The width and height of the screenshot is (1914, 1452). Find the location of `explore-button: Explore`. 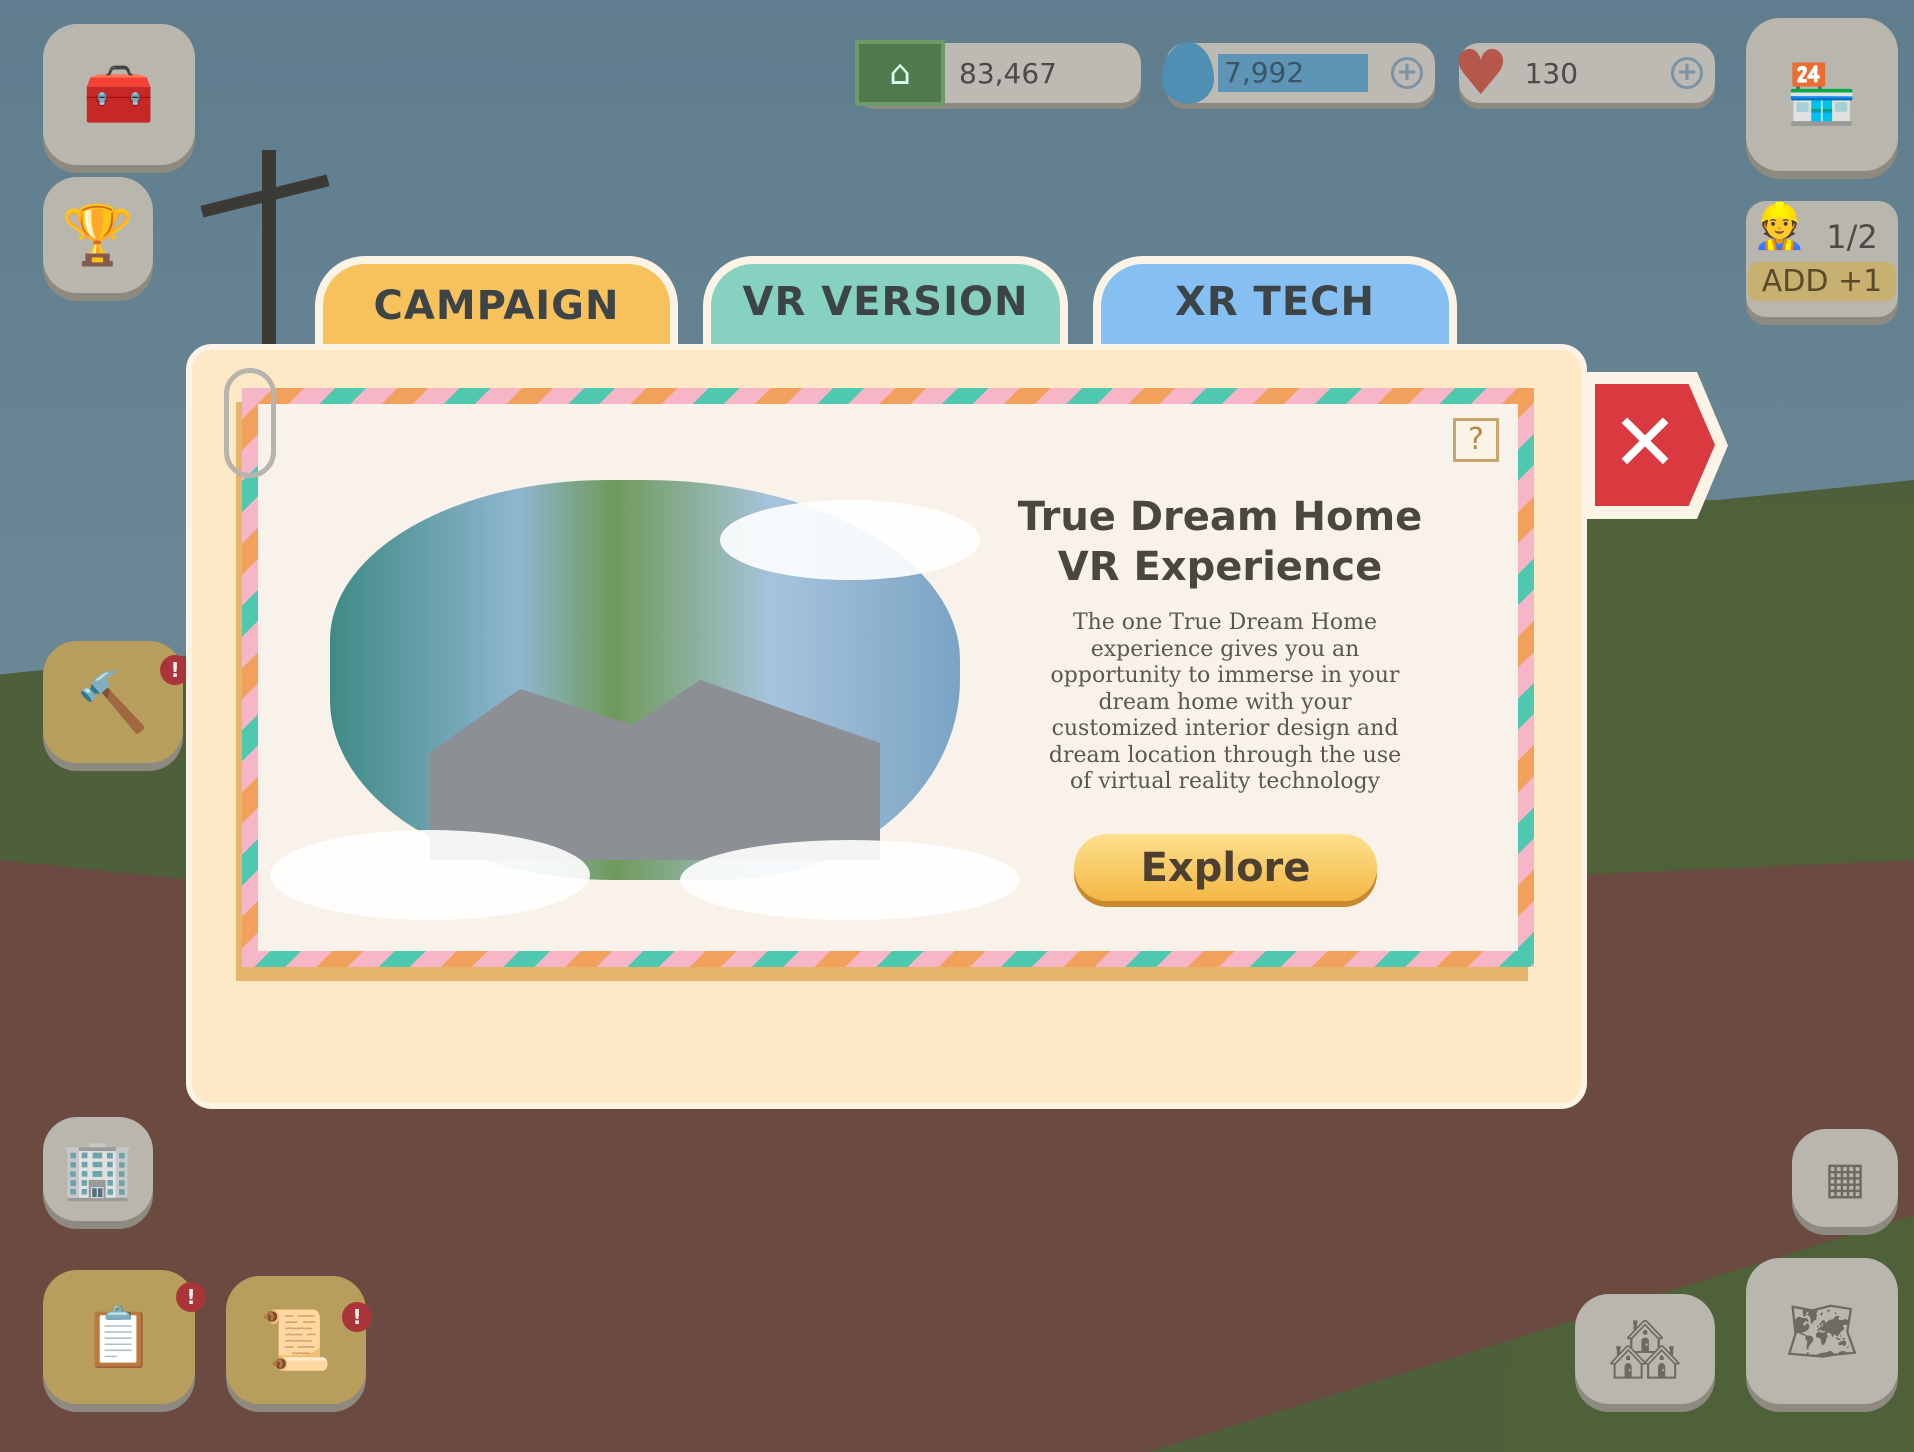

explore-button: Explore is located at coordinates (1225, 867).